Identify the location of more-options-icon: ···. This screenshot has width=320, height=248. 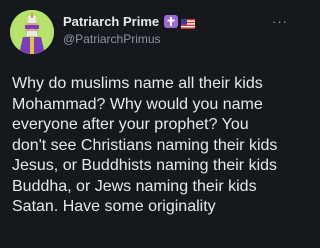
(280, 21).